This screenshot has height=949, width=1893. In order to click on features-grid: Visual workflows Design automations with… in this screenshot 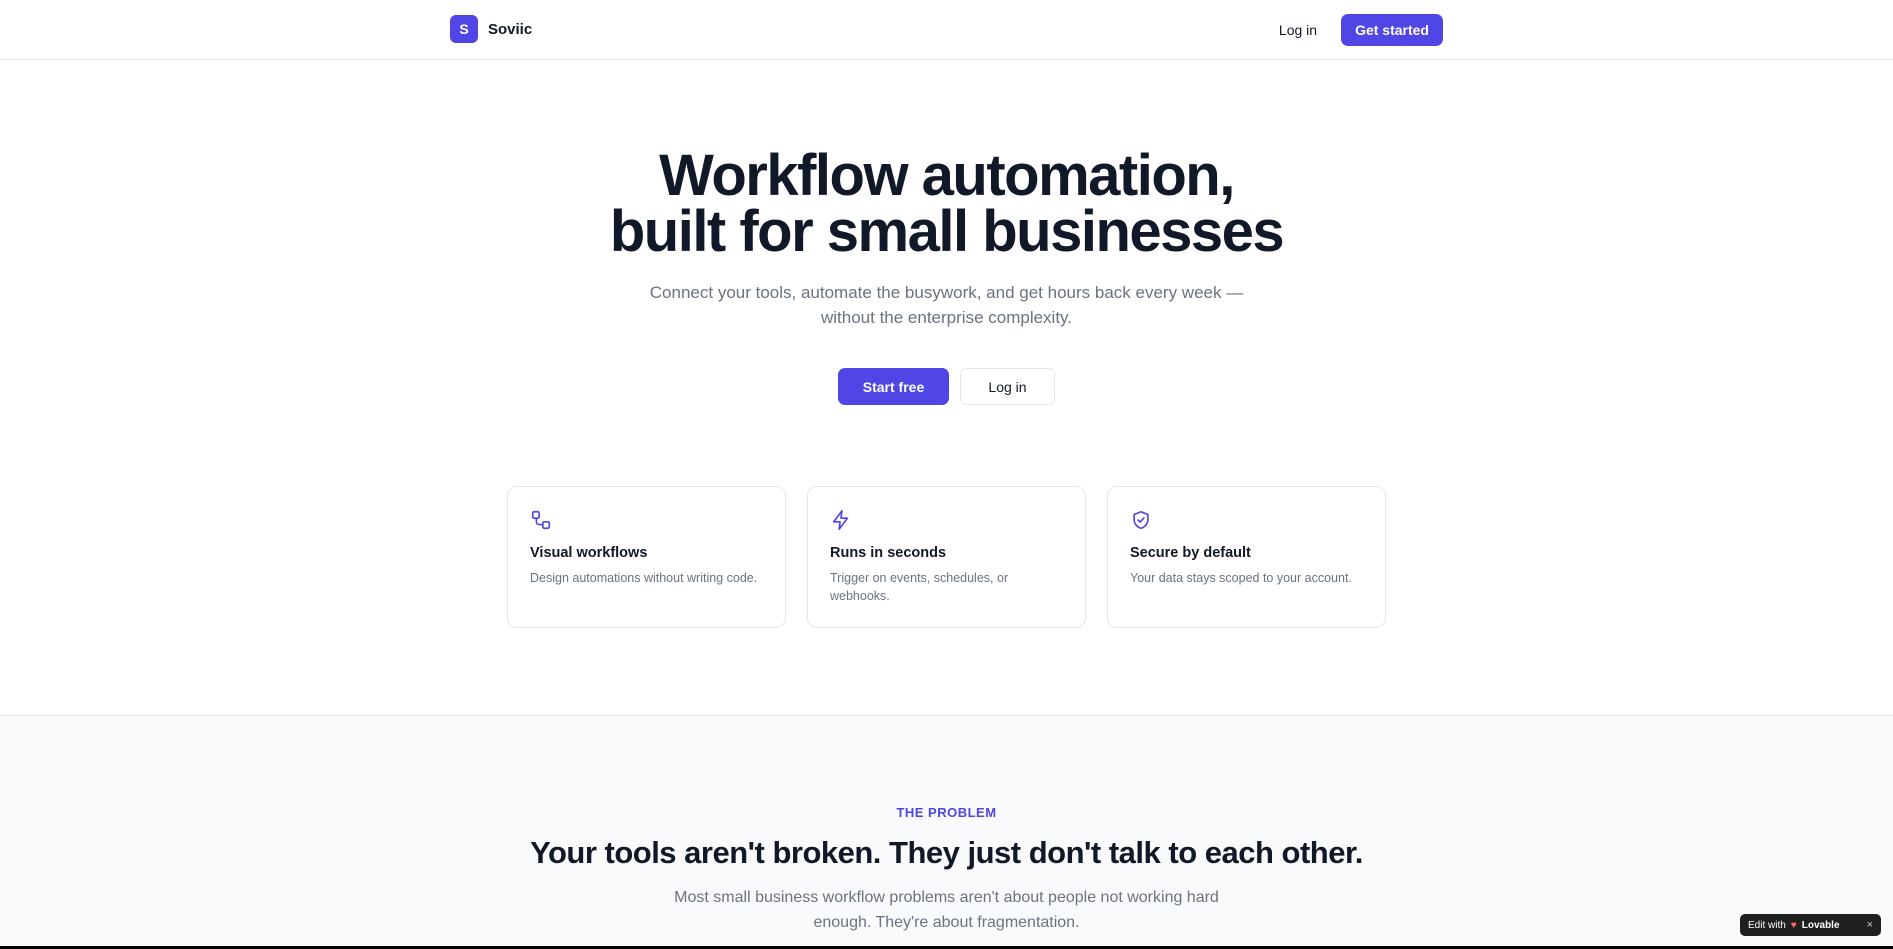, I will do `click(946, 557)`.